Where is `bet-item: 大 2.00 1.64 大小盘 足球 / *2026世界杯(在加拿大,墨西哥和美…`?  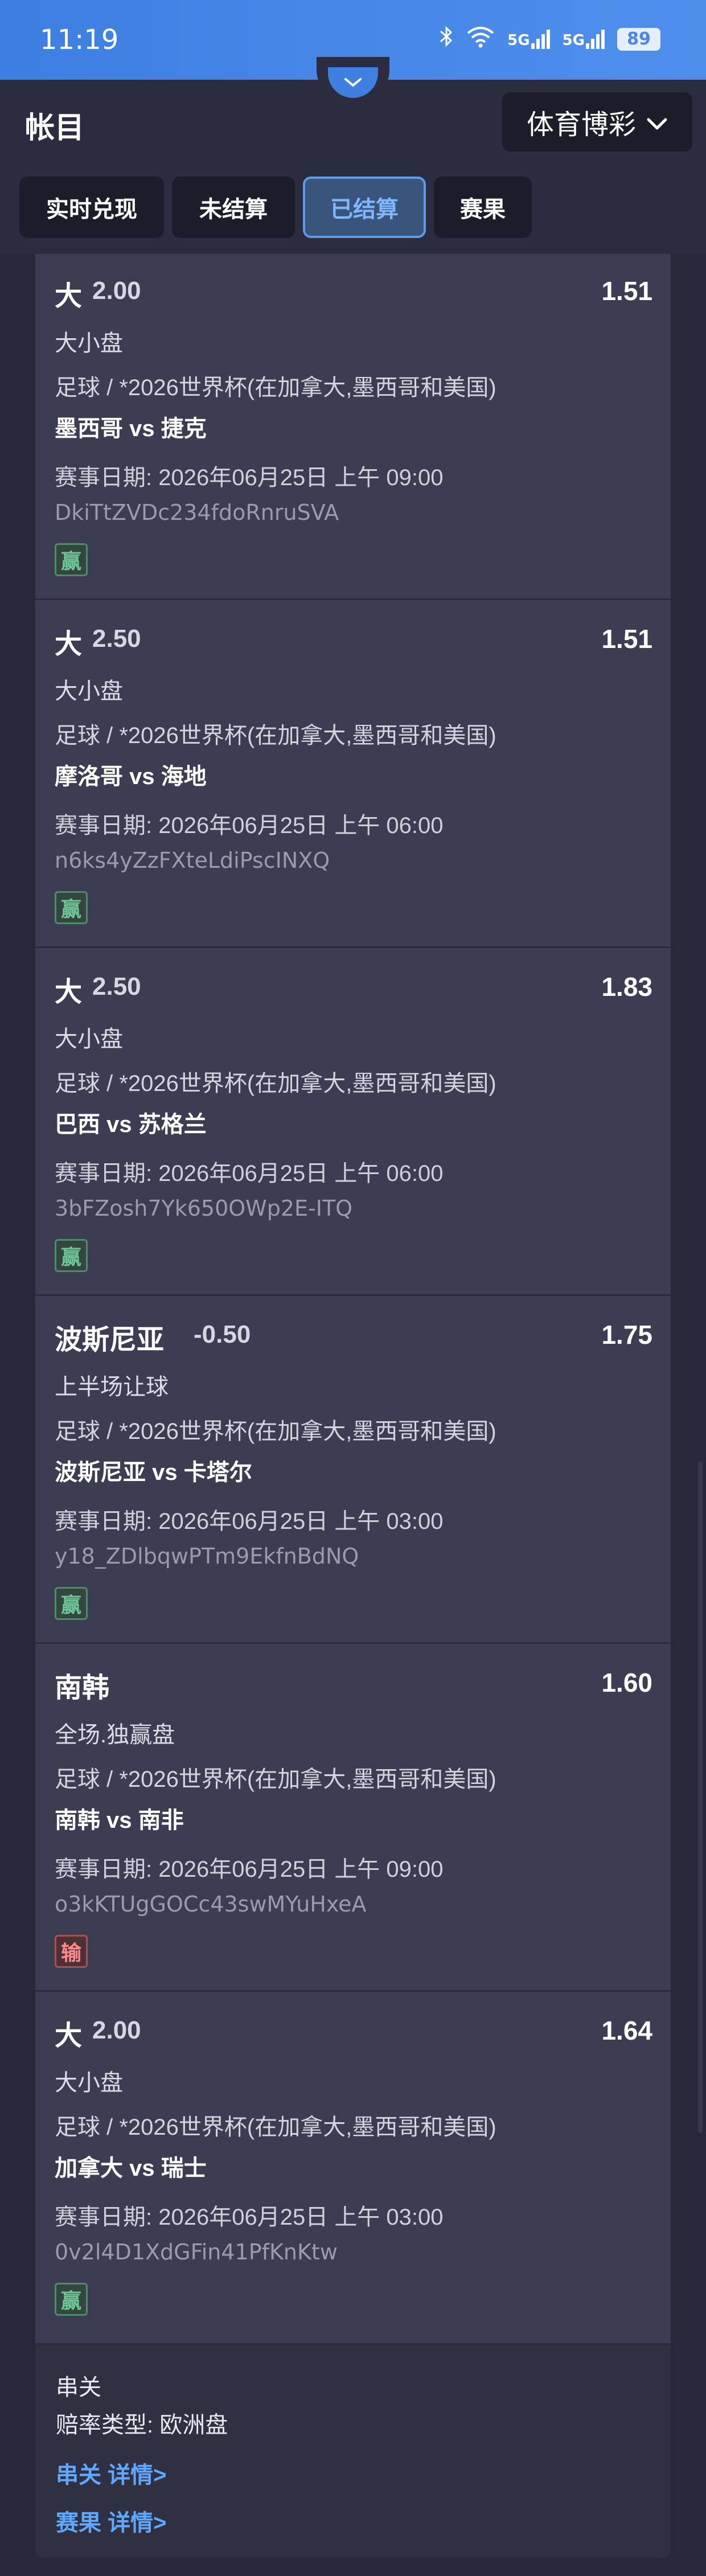
bet-item: 大 2.00 1.64 大小盘 足球 / *2026世界杯(在加拿大,墨西哥和美… is located at coordinates (353, 2169).